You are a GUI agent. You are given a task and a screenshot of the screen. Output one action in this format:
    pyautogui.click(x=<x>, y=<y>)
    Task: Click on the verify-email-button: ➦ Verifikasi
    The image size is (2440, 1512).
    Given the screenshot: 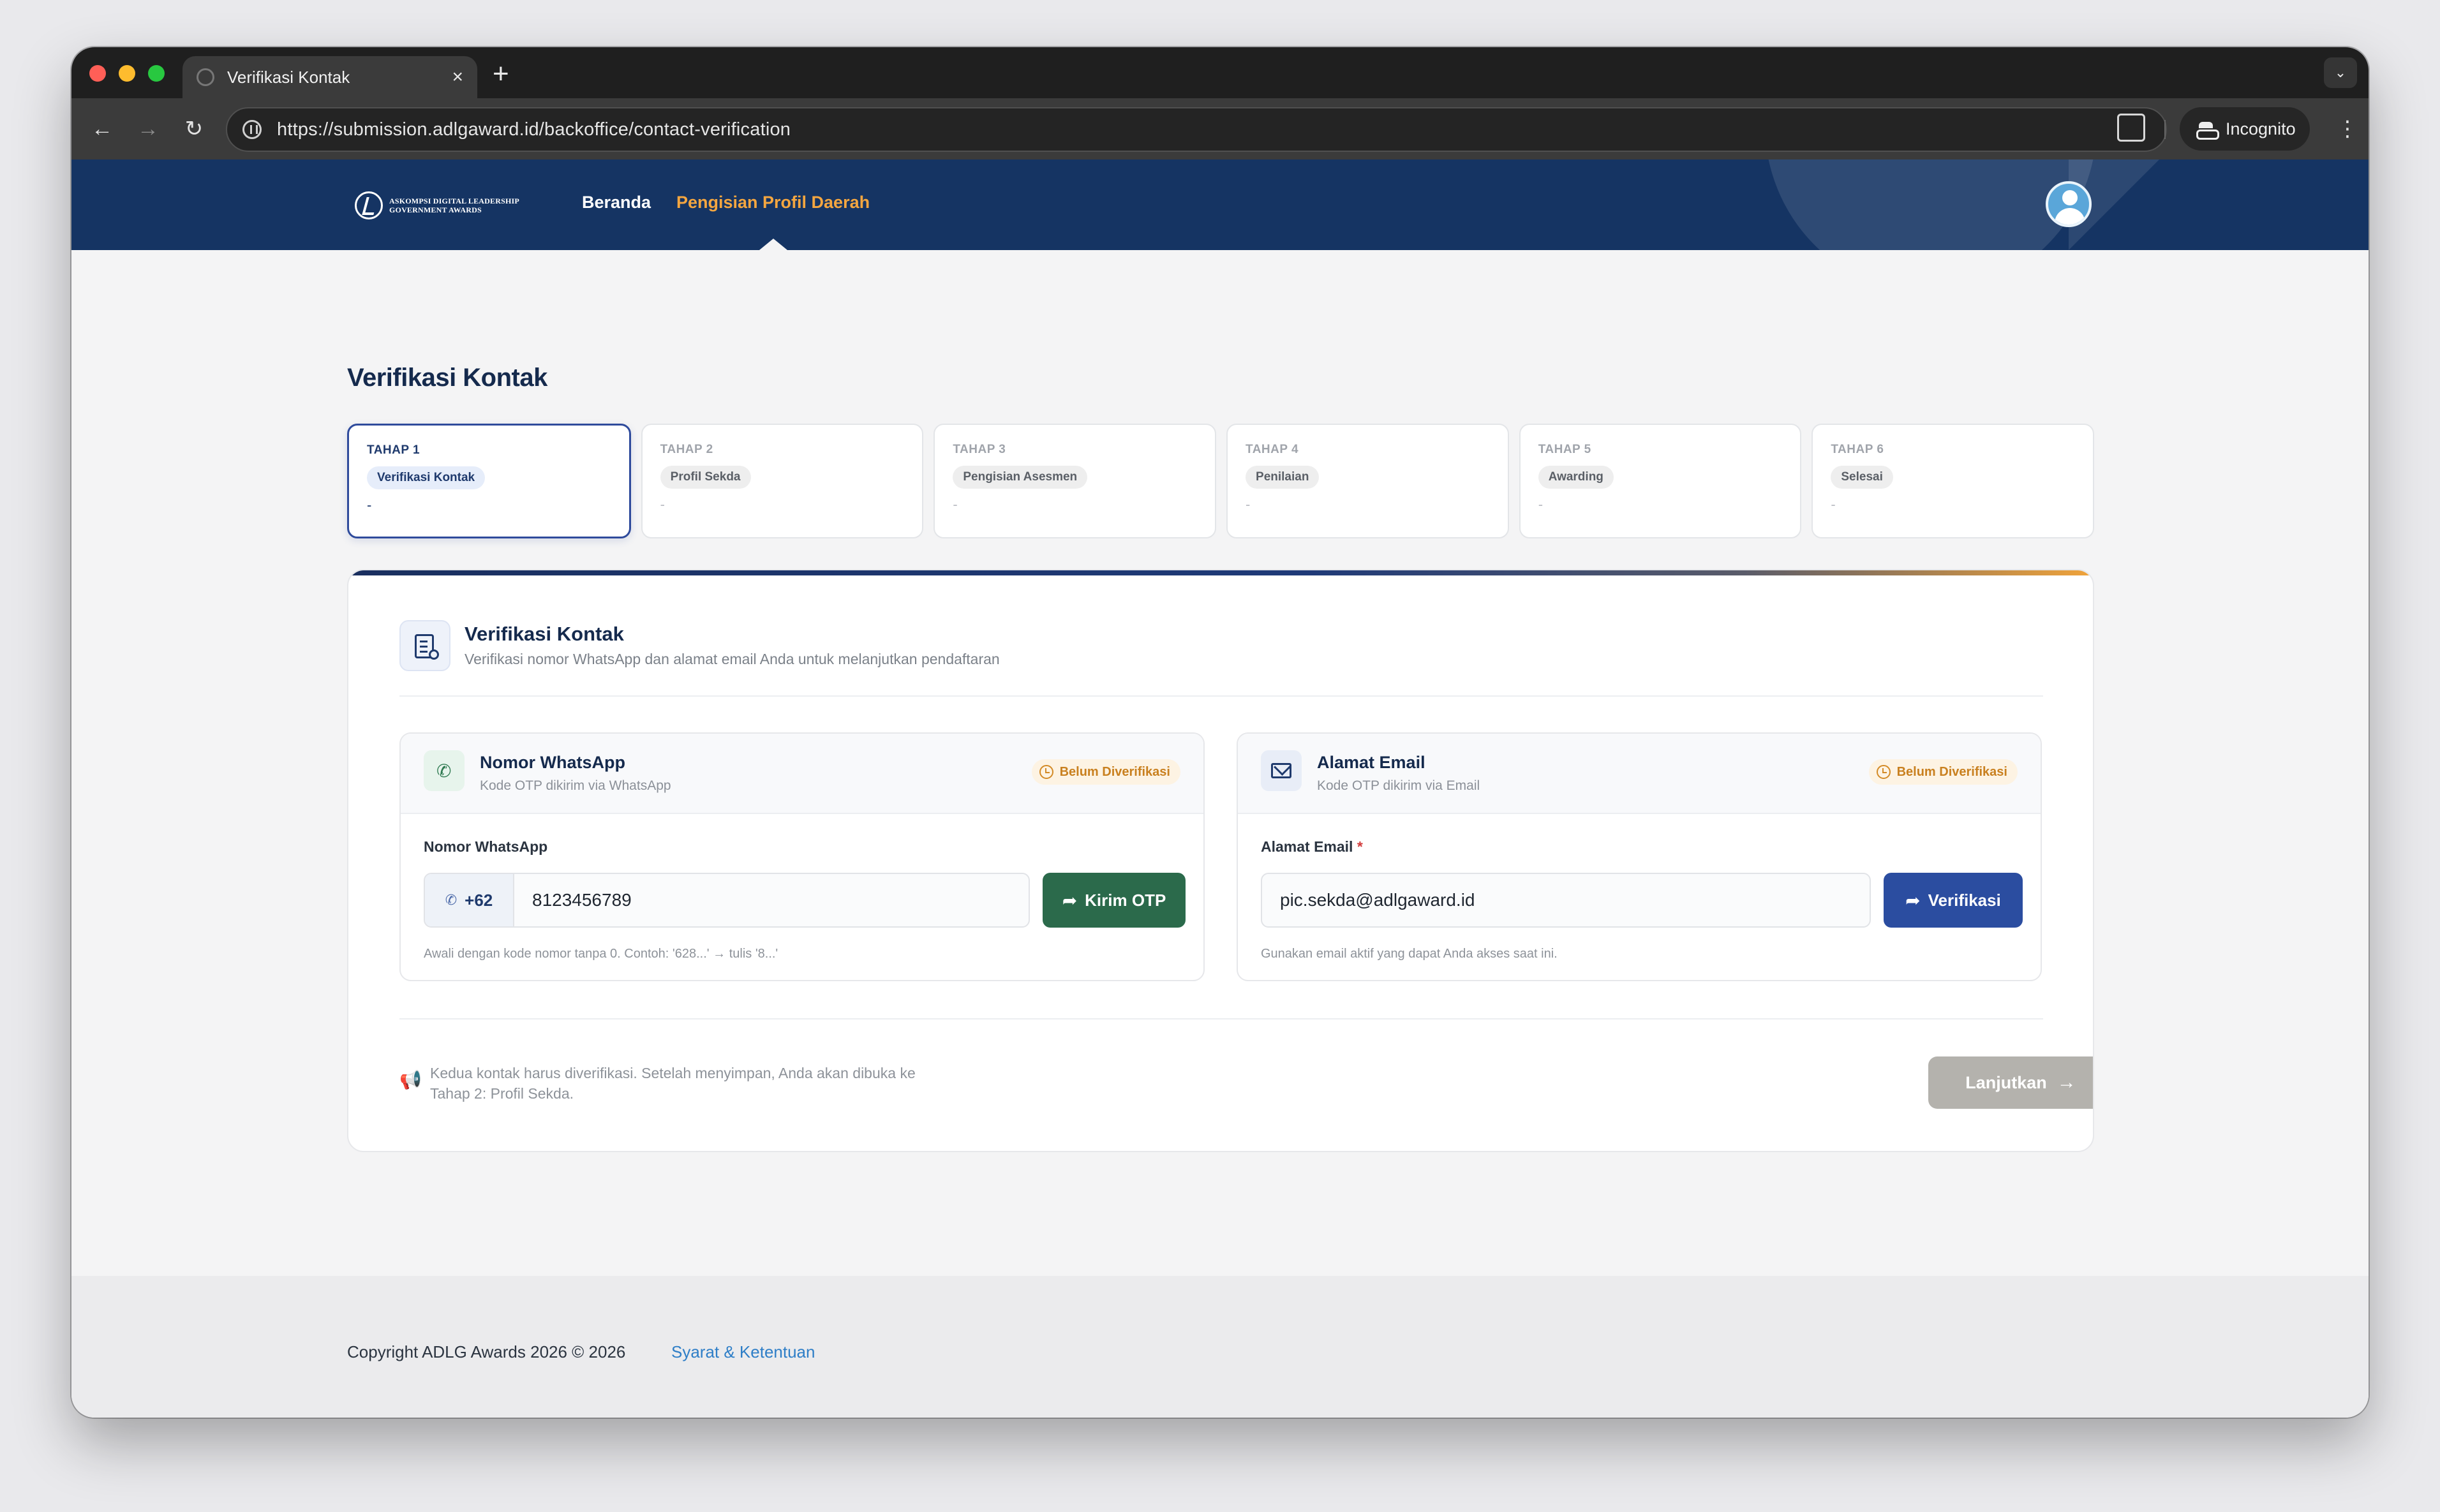 What is the action you would take?
    pyautogui.click(x=1953, y=900)
    